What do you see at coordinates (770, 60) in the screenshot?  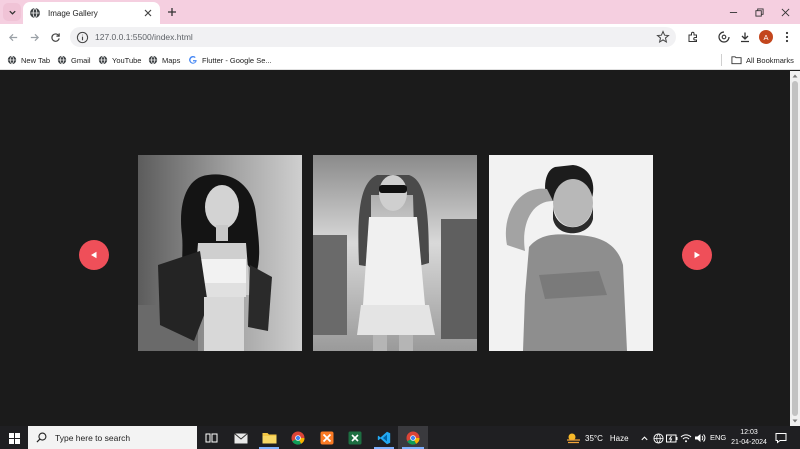 I see `all-bookmarks-label: All Bookmarks` at bounding box center [770, 60].